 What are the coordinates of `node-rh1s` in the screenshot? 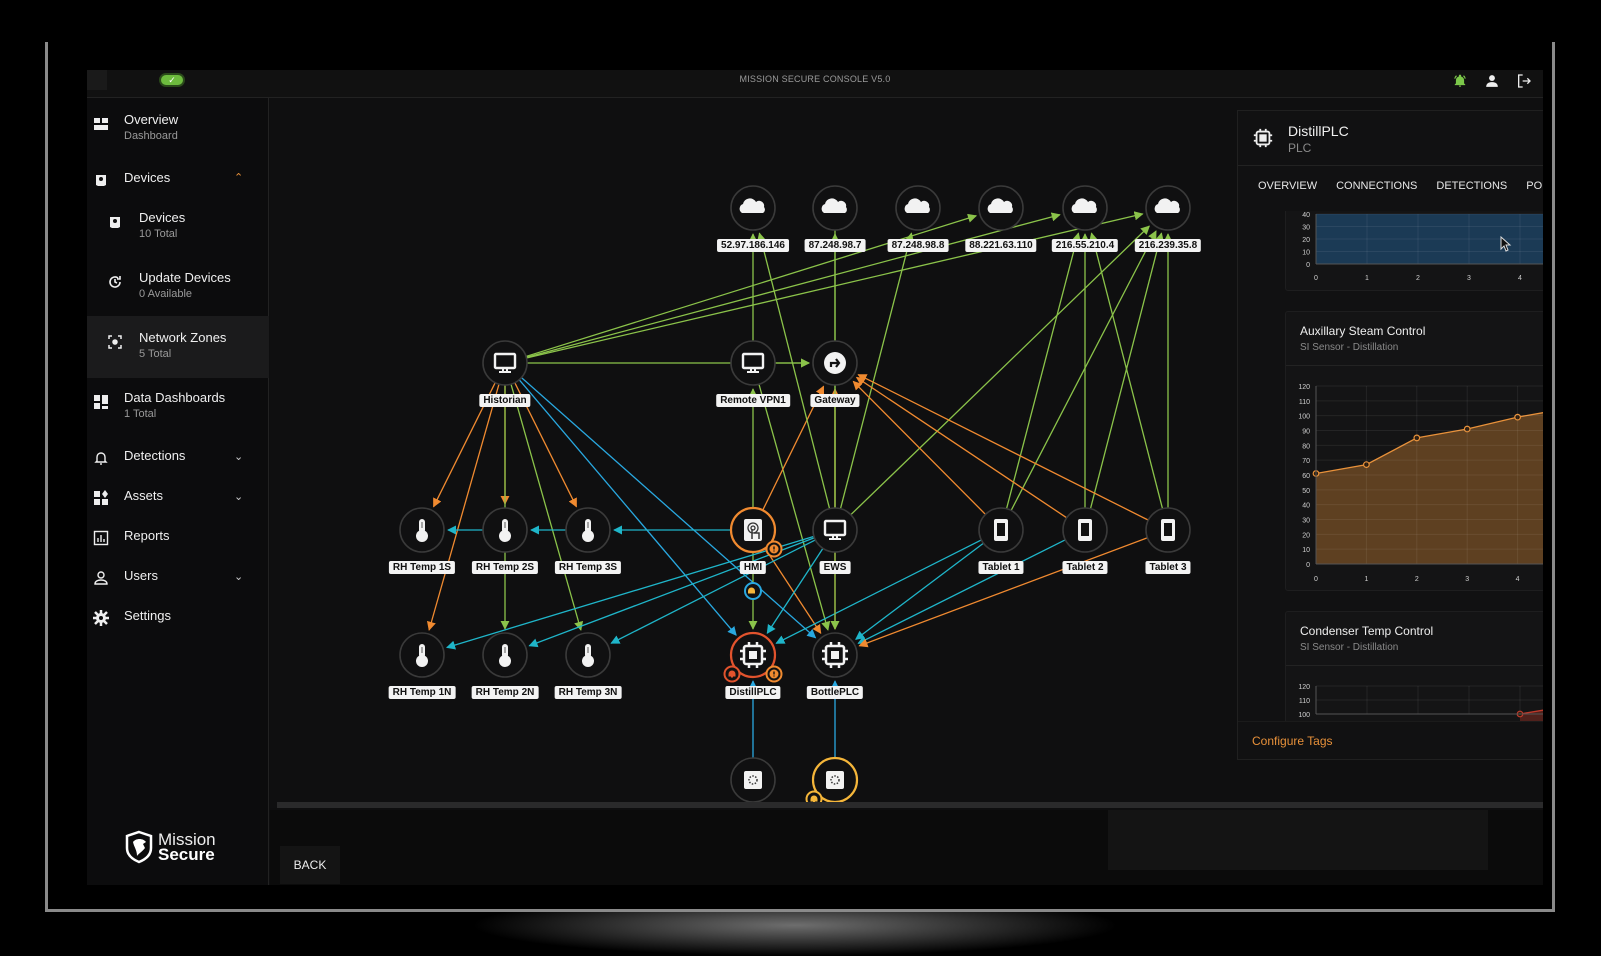 It's located at (422, 530).